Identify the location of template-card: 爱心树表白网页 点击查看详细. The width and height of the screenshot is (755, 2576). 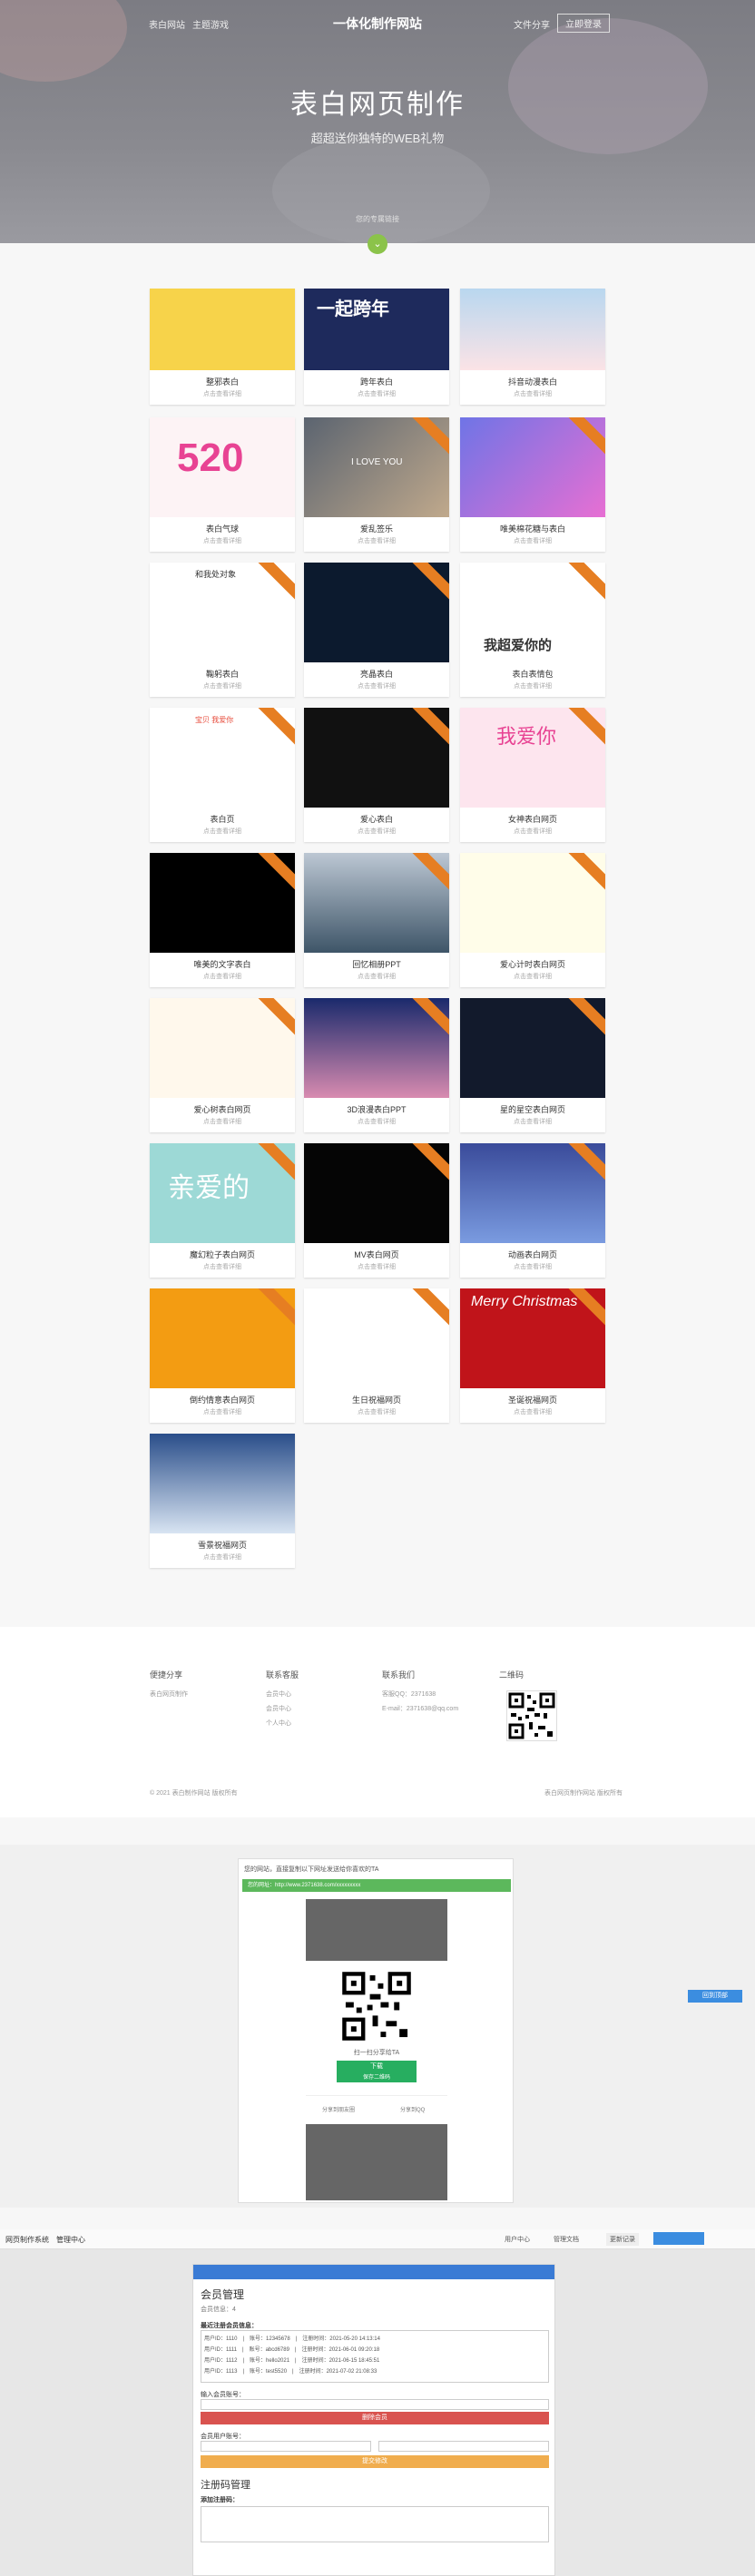
(222, 1065).